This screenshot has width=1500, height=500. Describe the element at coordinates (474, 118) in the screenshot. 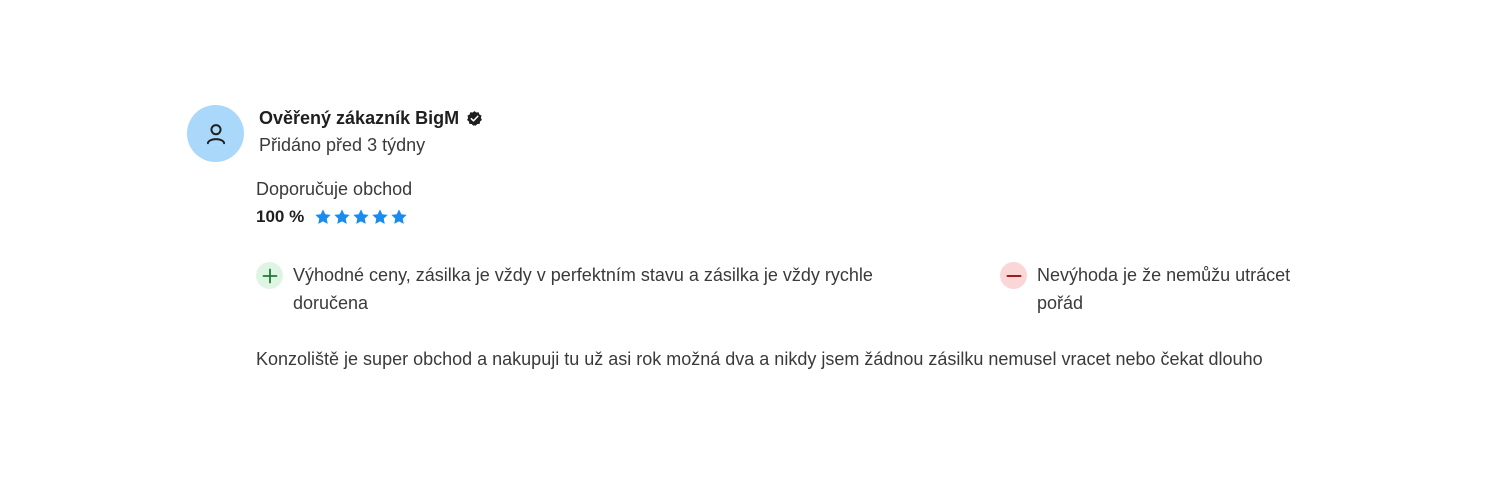

I see `verified-check-icon` at that location.